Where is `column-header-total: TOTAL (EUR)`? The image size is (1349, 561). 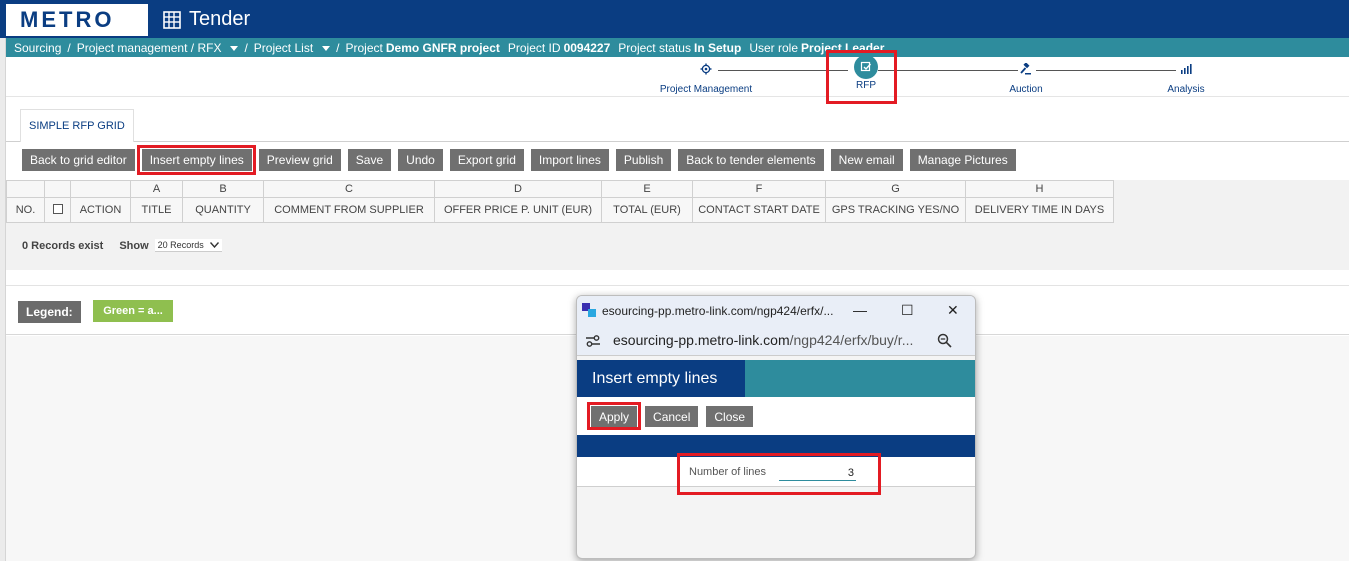 column-header-total: TOTAL (EUR) is located at coordinates (647, 210).